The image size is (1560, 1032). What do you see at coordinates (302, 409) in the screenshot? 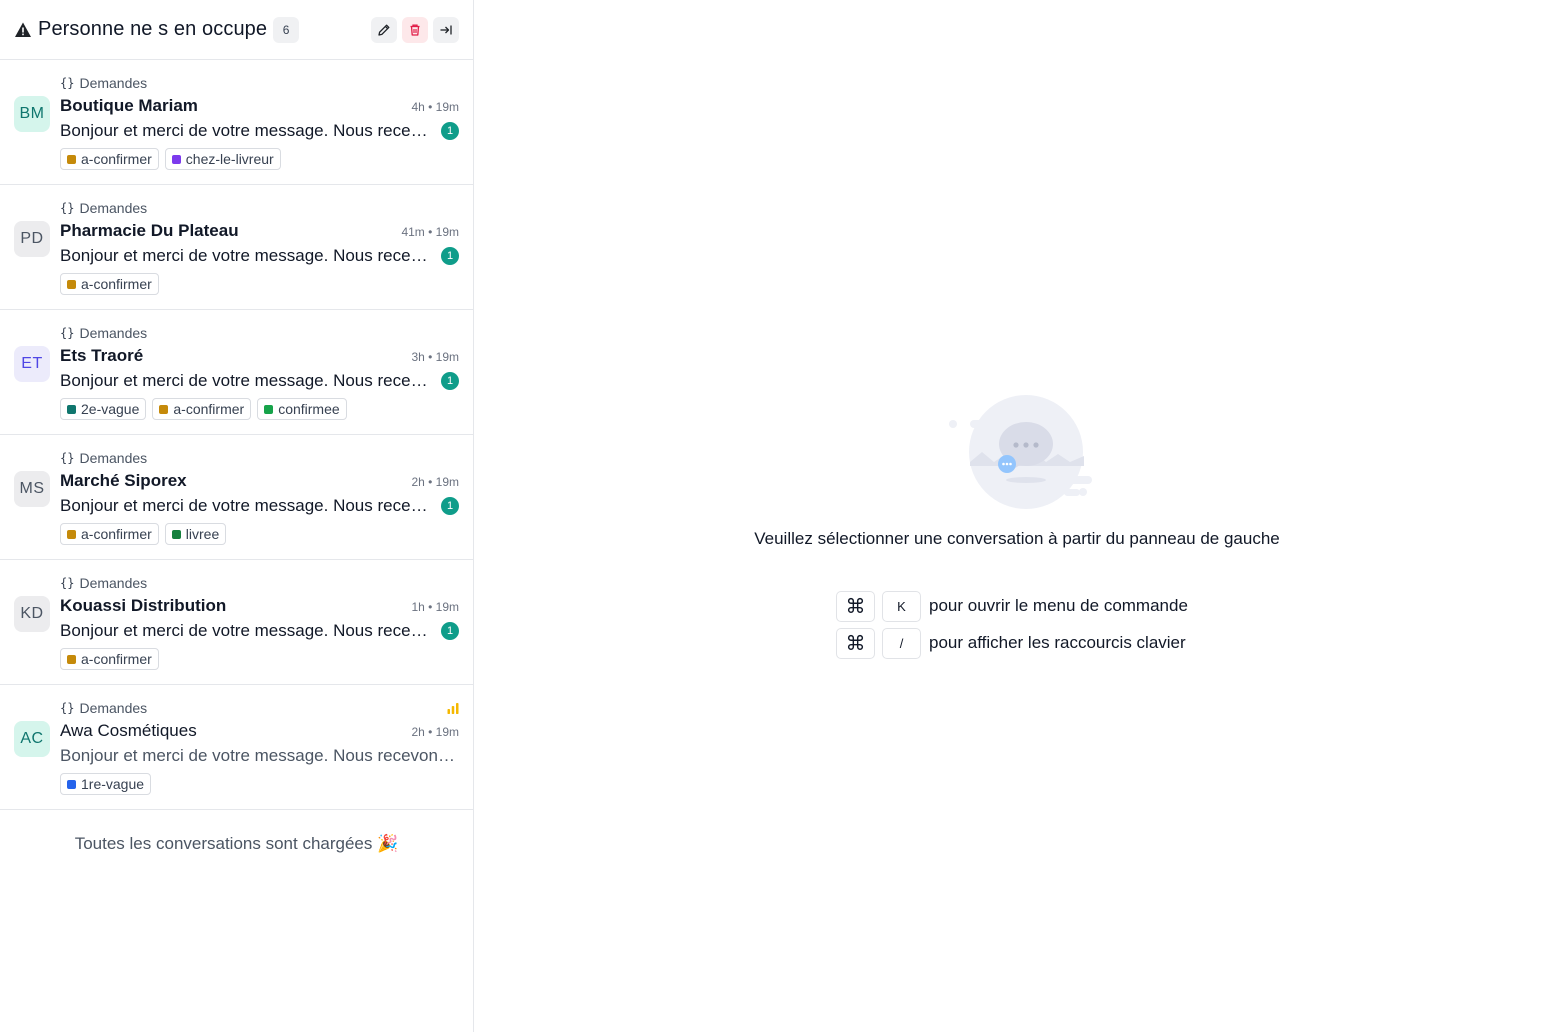
I see `conversation-label: confirmee` at bounding box center [302, 409].